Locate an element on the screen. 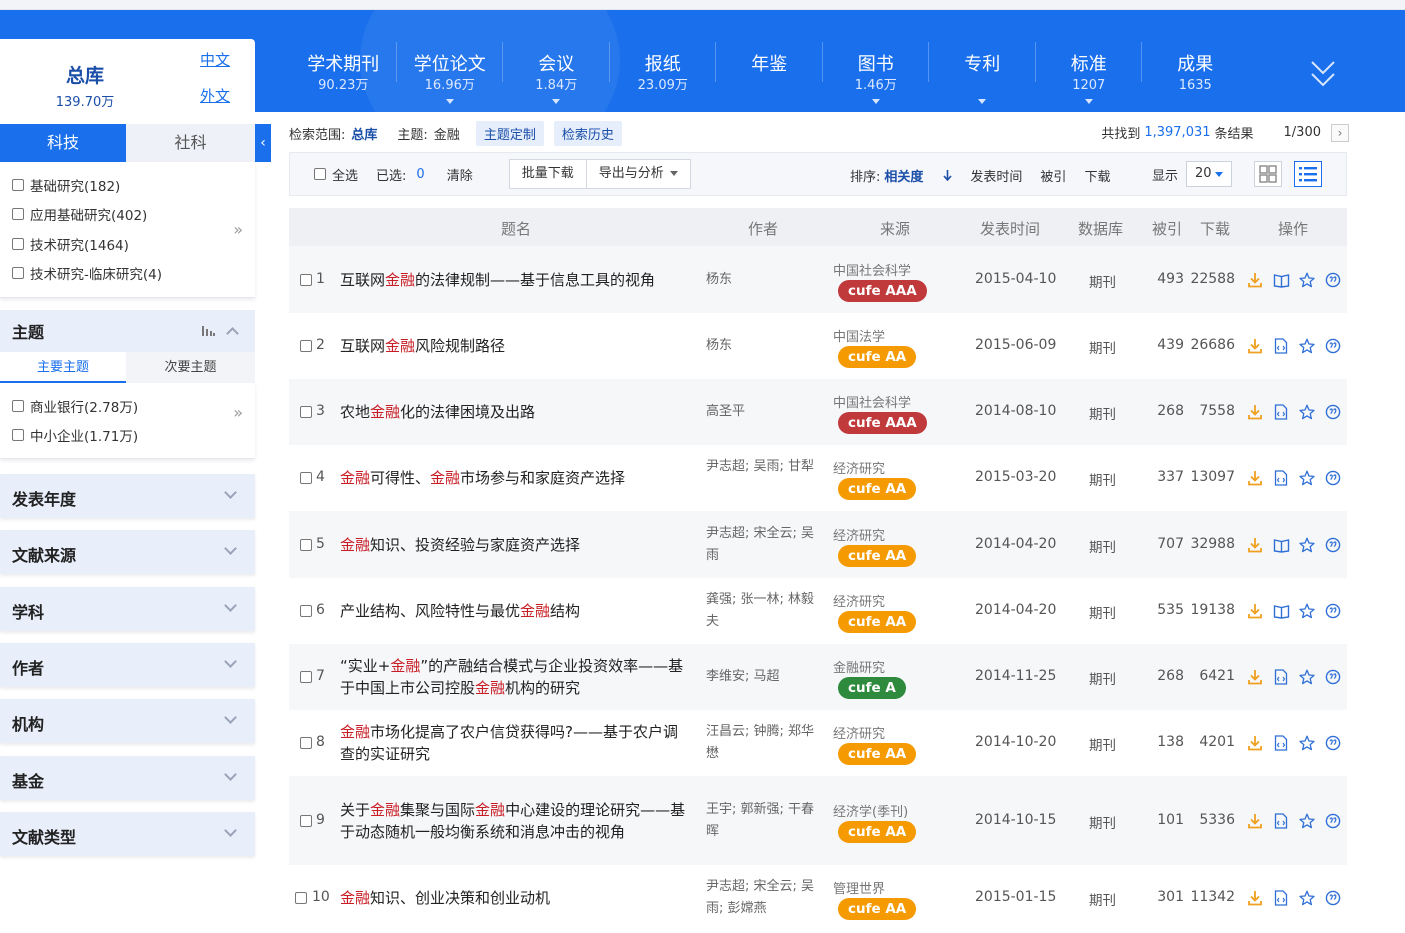 This screenshot has width=1405, height=933. page-size-select: 20 is located at coordinates (1209, 174).